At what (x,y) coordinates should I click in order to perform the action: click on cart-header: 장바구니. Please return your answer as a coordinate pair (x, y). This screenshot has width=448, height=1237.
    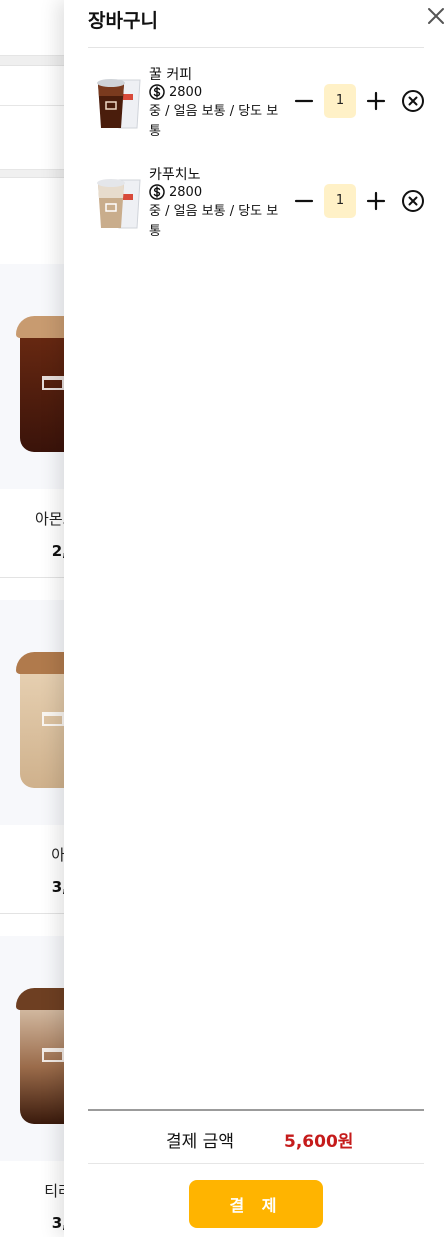
    Looking at the image, I should click on (266, 24).